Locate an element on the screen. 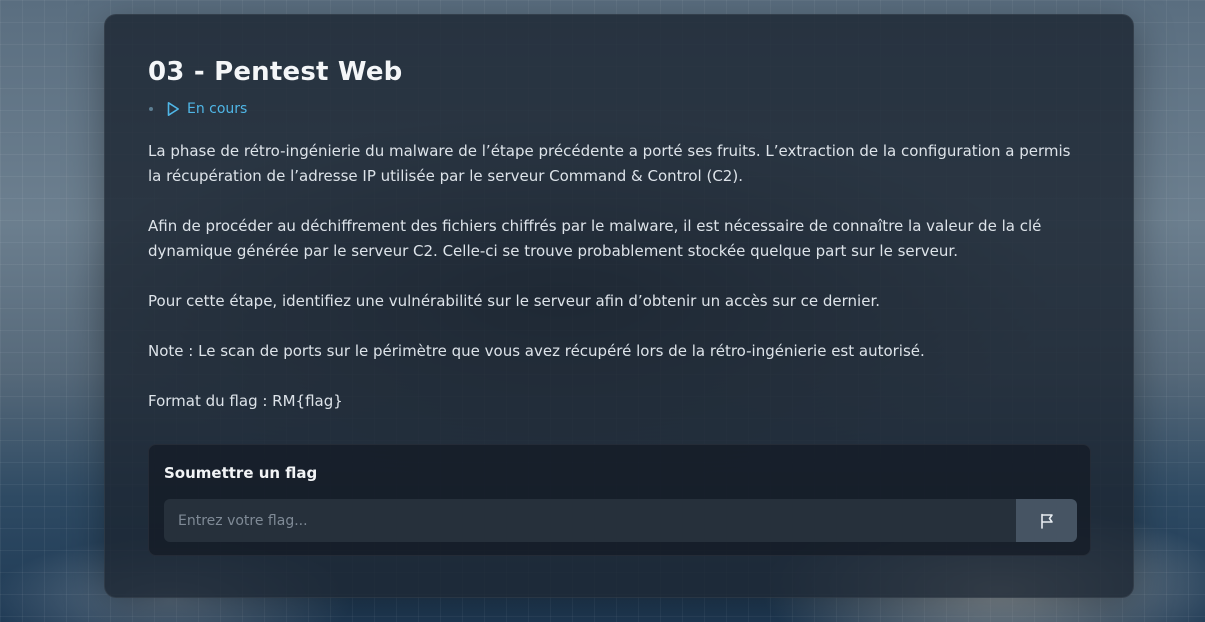 Image resolution: width=1205 pixels, height=622 pixels. submit-flag-button is located at coordinates (1046, 520).